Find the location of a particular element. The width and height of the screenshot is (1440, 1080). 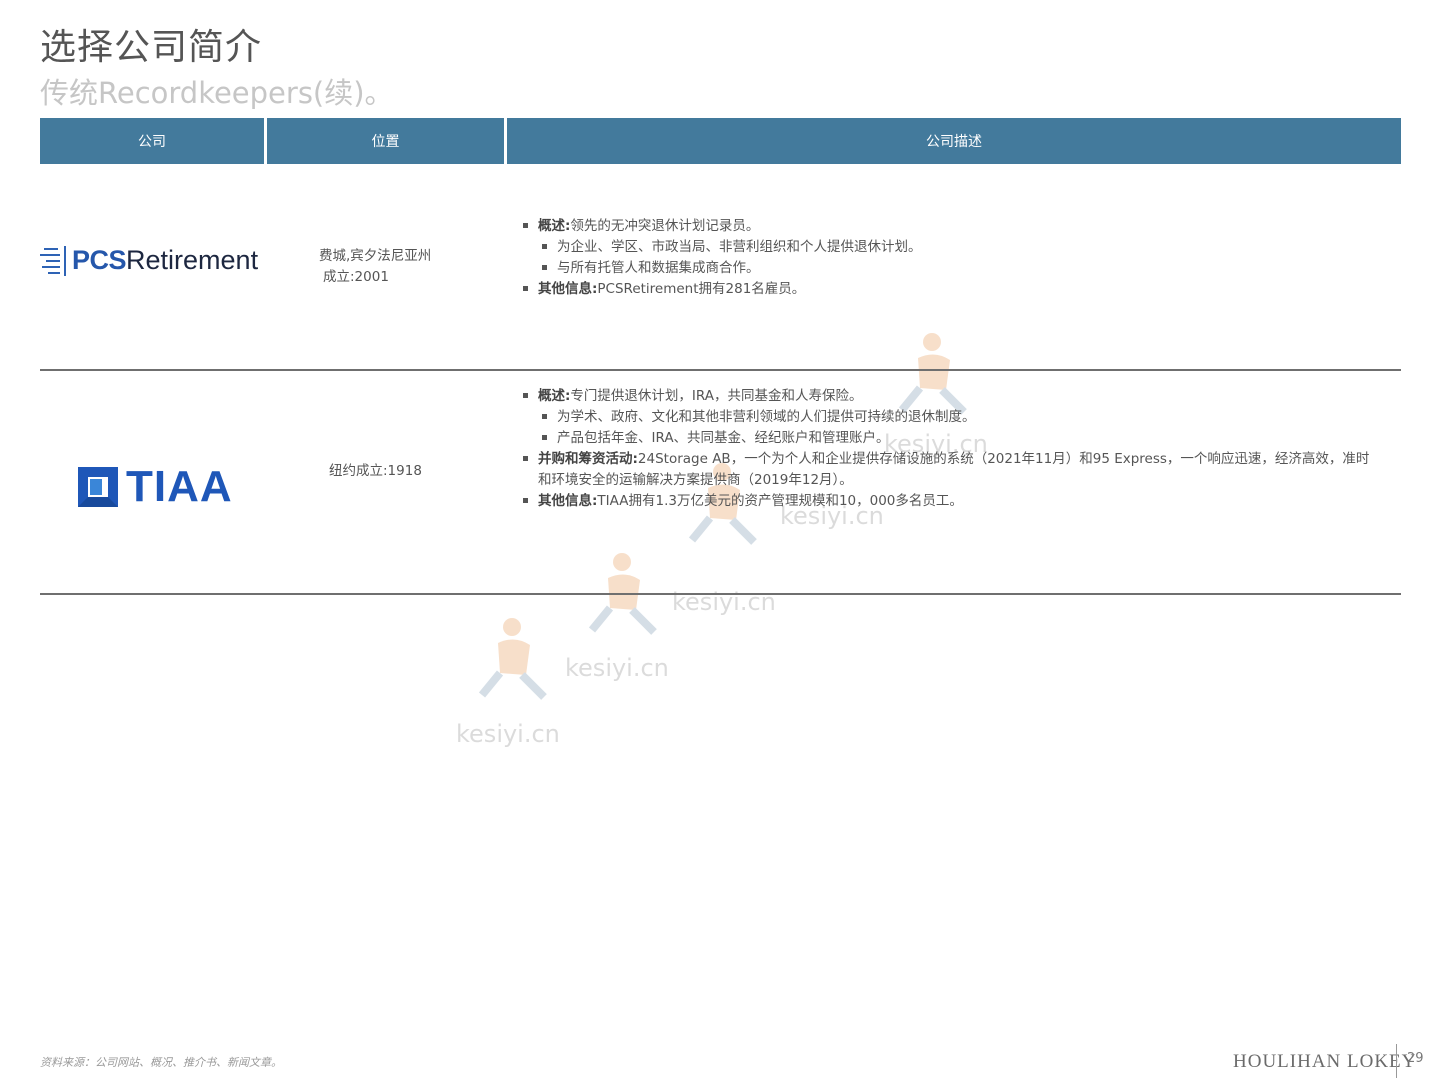

page-number: 29 is located at coordinates (1415, 1058).